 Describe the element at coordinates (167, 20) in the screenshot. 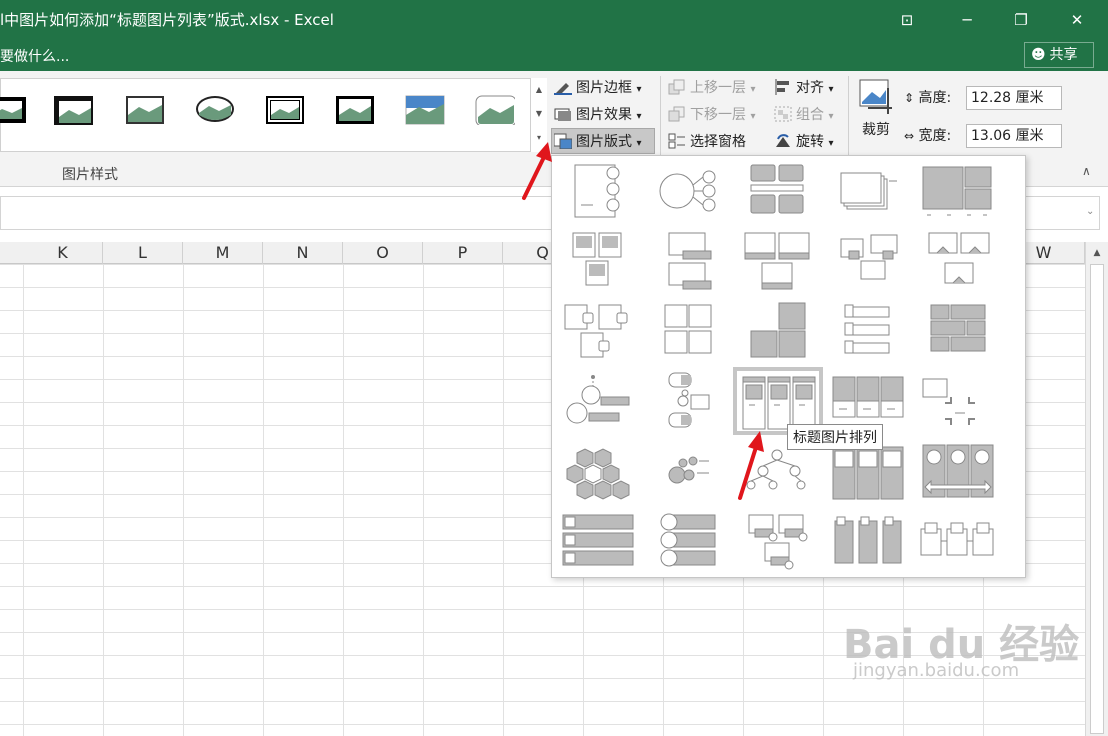

I see `window-title: l中图片如何添加“标题图片列表”版式.xlsx - Excel` at that location.